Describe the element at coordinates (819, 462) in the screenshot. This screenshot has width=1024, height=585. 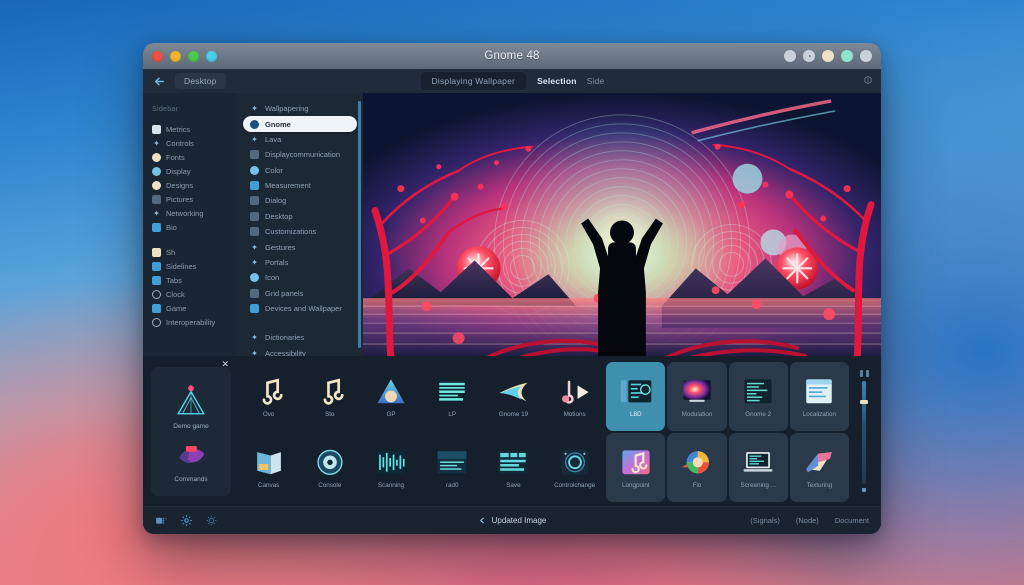
I see `open-book-icon` at that location.